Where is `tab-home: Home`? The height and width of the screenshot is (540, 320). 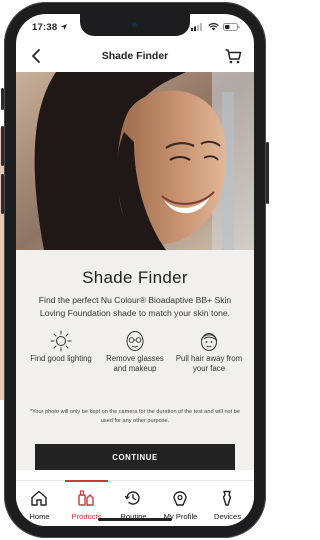
tab-home: Home is located at coordinates (39, 503).